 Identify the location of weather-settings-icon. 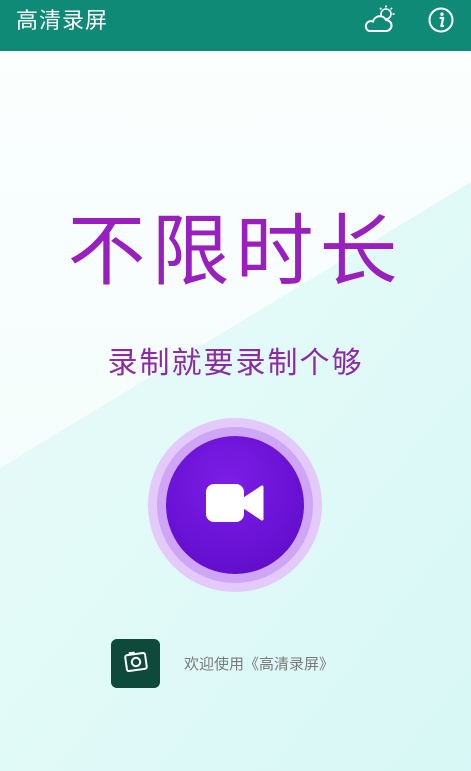
(380, 22).